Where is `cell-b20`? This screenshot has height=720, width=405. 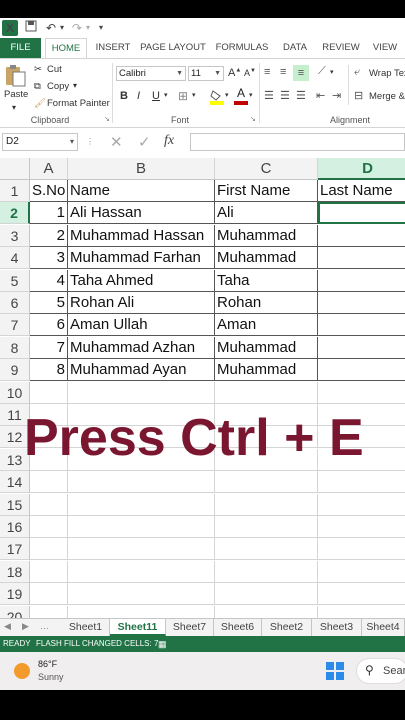
cell-b20 is located at coordinates (141, 611).